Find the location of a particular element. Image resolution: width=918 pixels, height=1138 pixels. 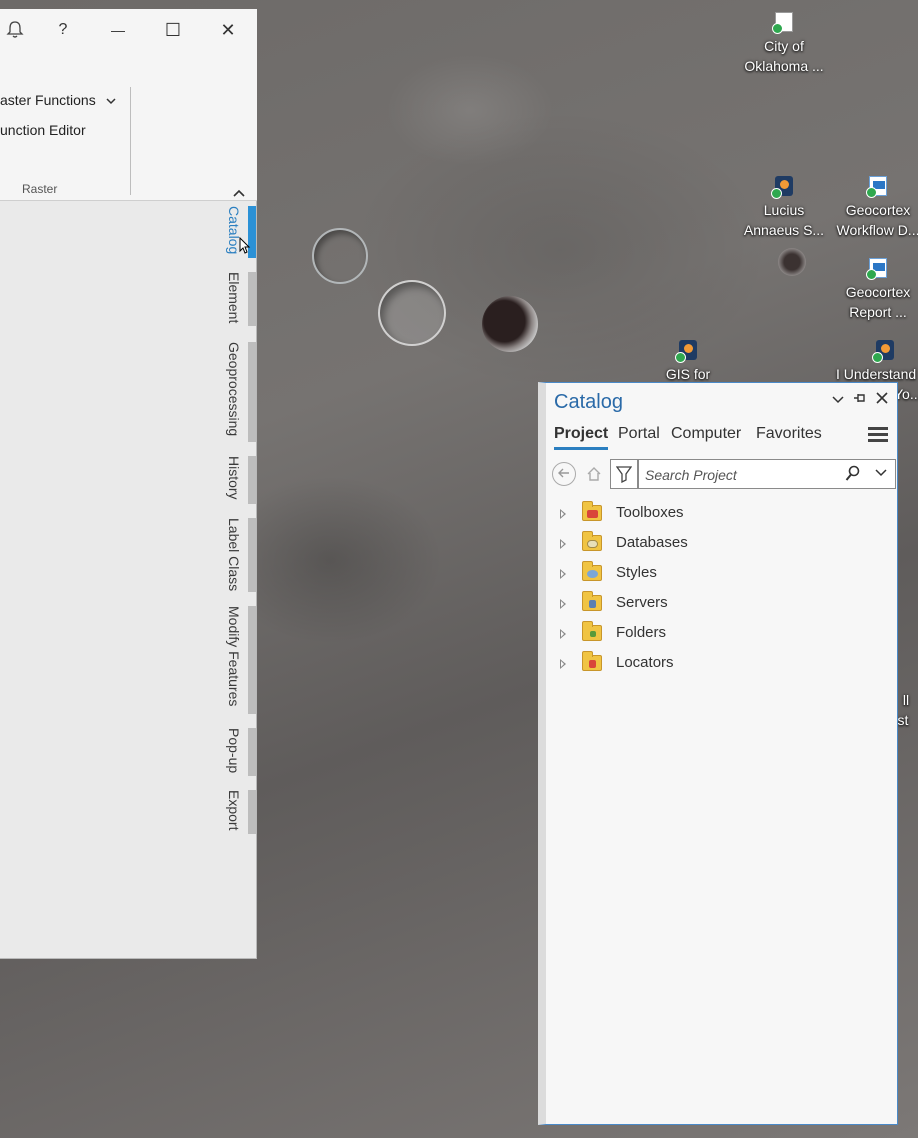

database-mark is located at coordinates (592, 544).